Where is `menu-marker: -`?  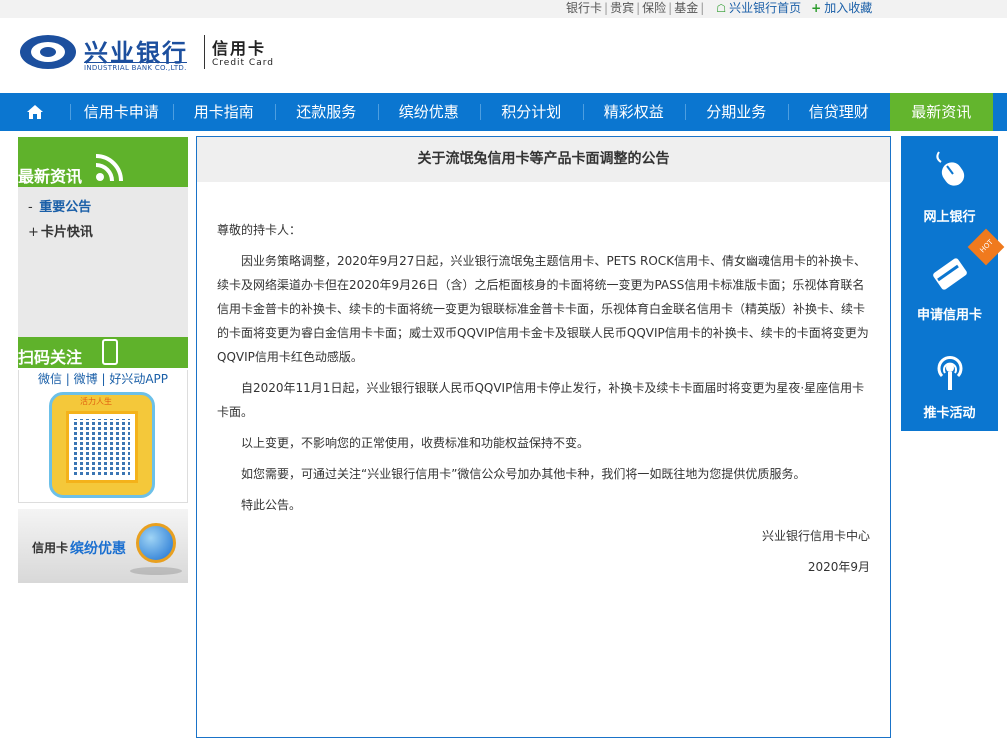 menu-marker: - is located at coordinates (30, 207).